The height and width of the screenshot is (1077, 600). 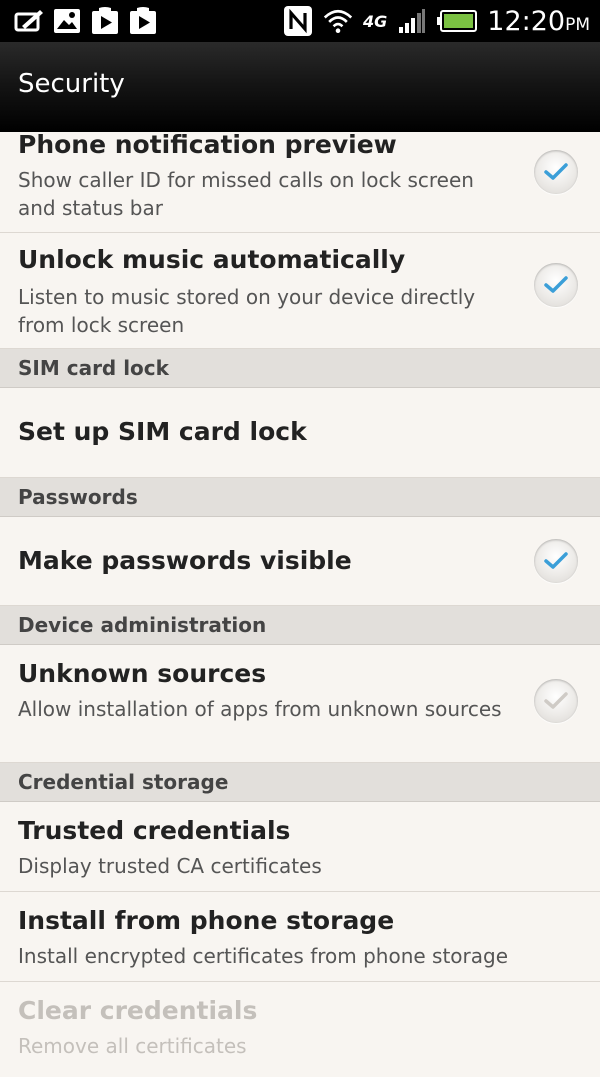 What do you see at coordinates (338, 21) in the screenshot?
I see `wifi-icon` at bounding box center [338, 21].